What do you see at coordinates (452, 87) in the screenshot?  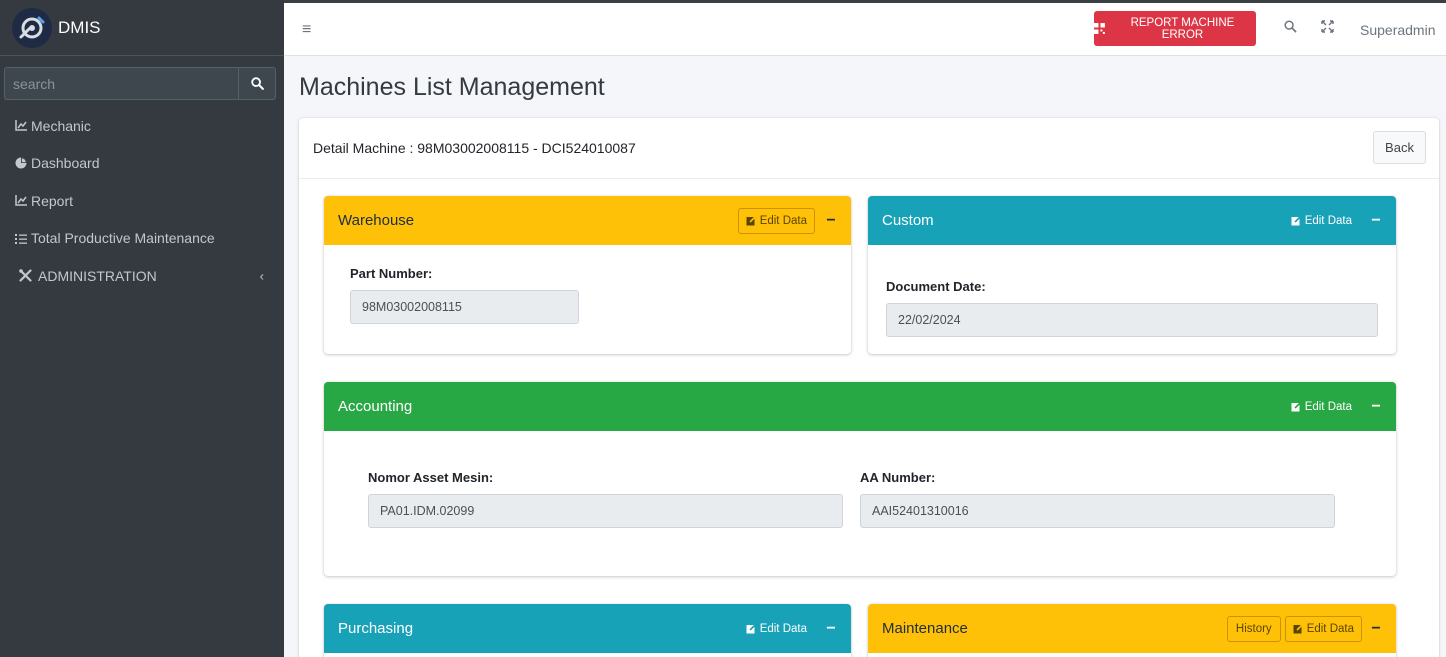 I see `page-title: Machines List Management` at bounding box center [452, 87].